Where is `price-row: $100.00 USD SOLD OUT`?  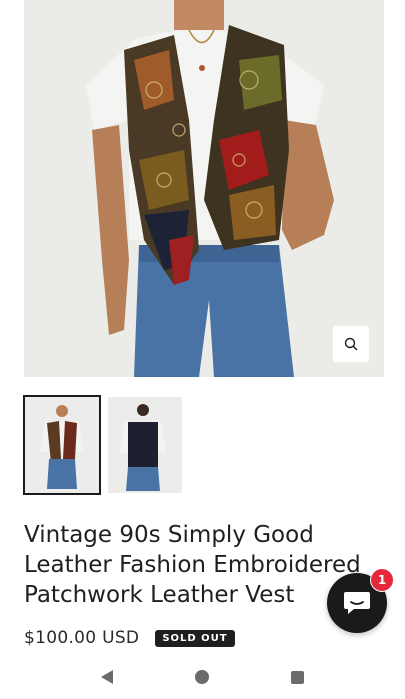 price-row: $100.00 USD SOLD OUT is located at coordinates (129, 638).